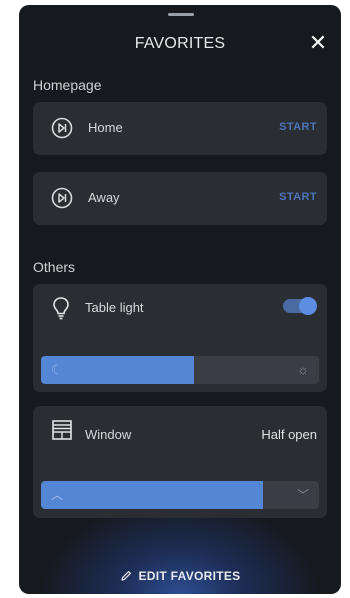 This screenshot has width=350, height=598. Describe the element at coordinates (308, 306) in the screenshot. I see `toggle-knob` at that location.